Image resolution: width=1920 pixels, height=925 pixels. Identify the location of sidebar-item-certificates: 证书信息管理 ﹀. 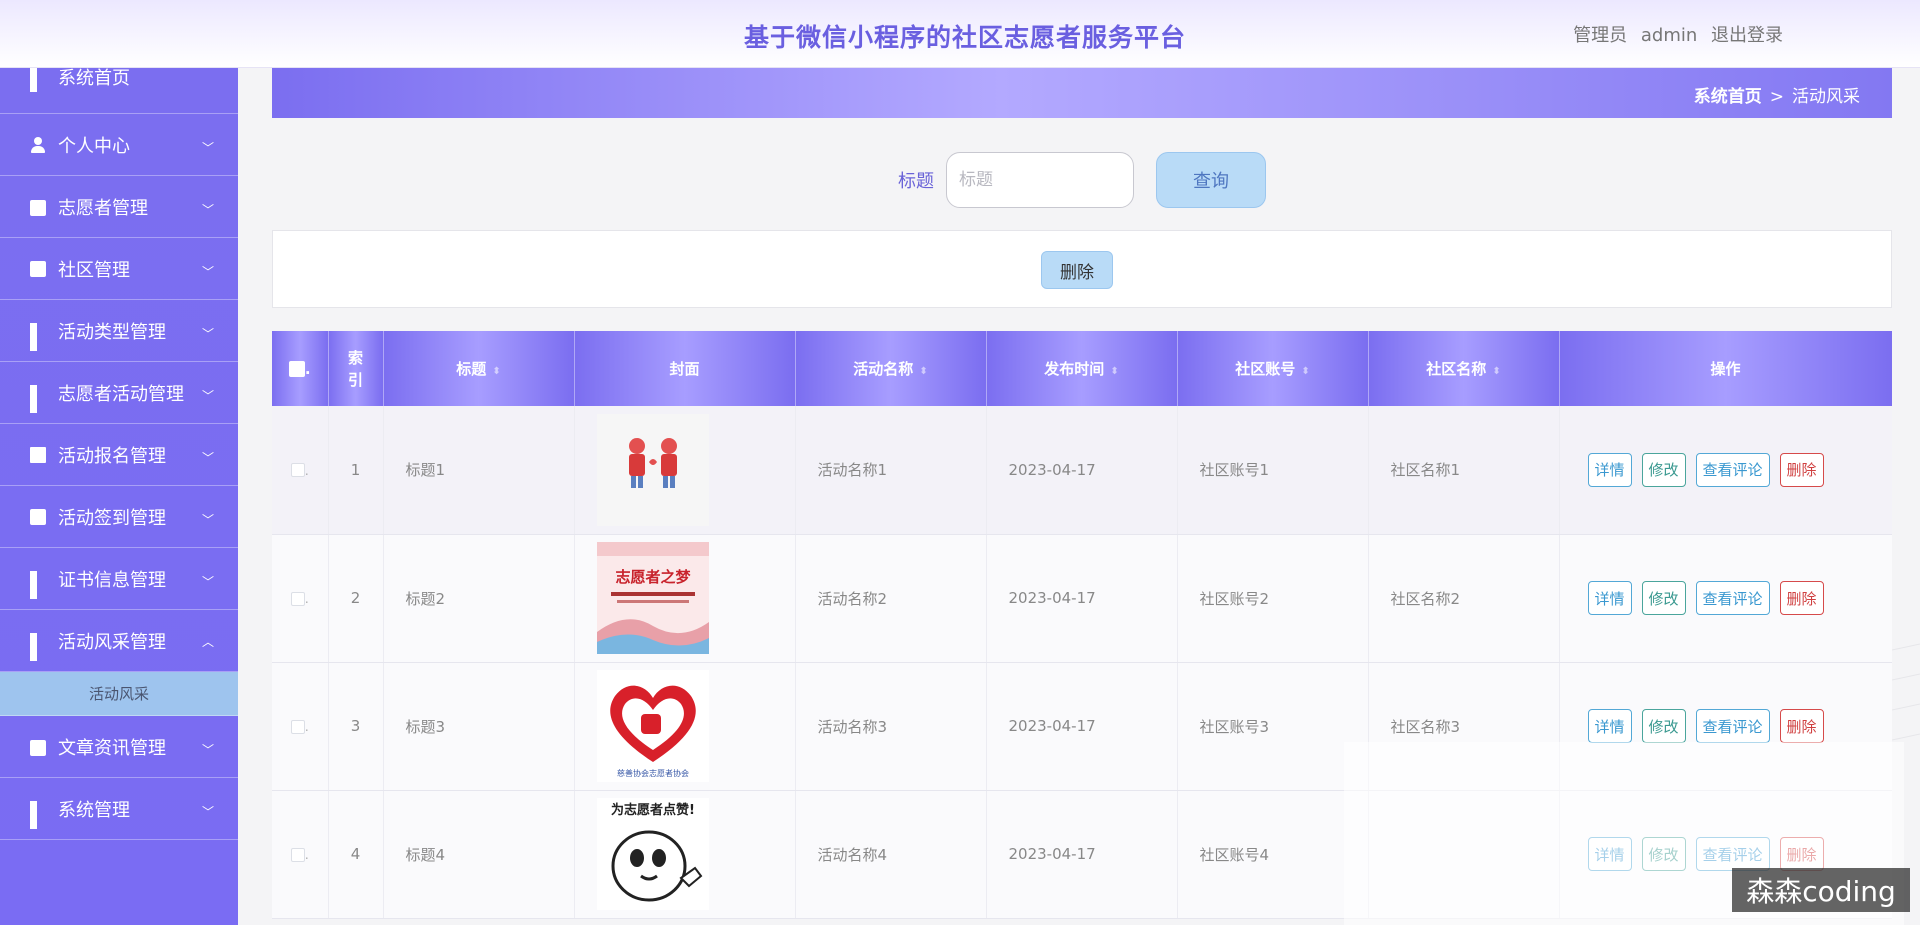
(119, 579).